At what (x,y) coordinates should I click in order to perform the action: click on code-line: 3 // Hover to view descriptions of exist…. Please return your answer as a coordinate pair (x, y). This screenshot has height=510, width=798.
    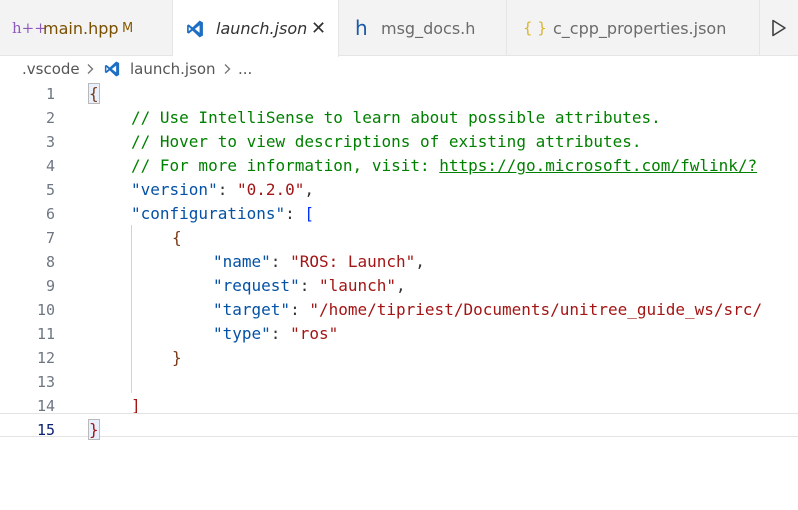
    Looking at the image, I should click on (399, 142).